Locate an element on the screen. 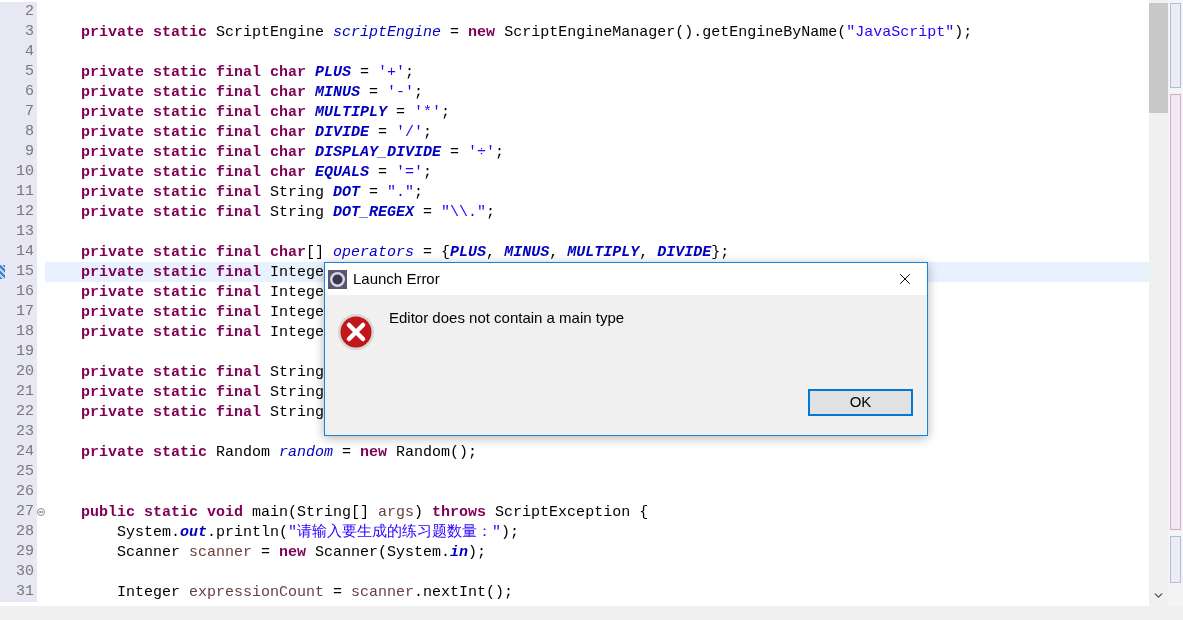 This screenshot has width=1183, height=620. gear-icon is located at coordinates (337, 279).